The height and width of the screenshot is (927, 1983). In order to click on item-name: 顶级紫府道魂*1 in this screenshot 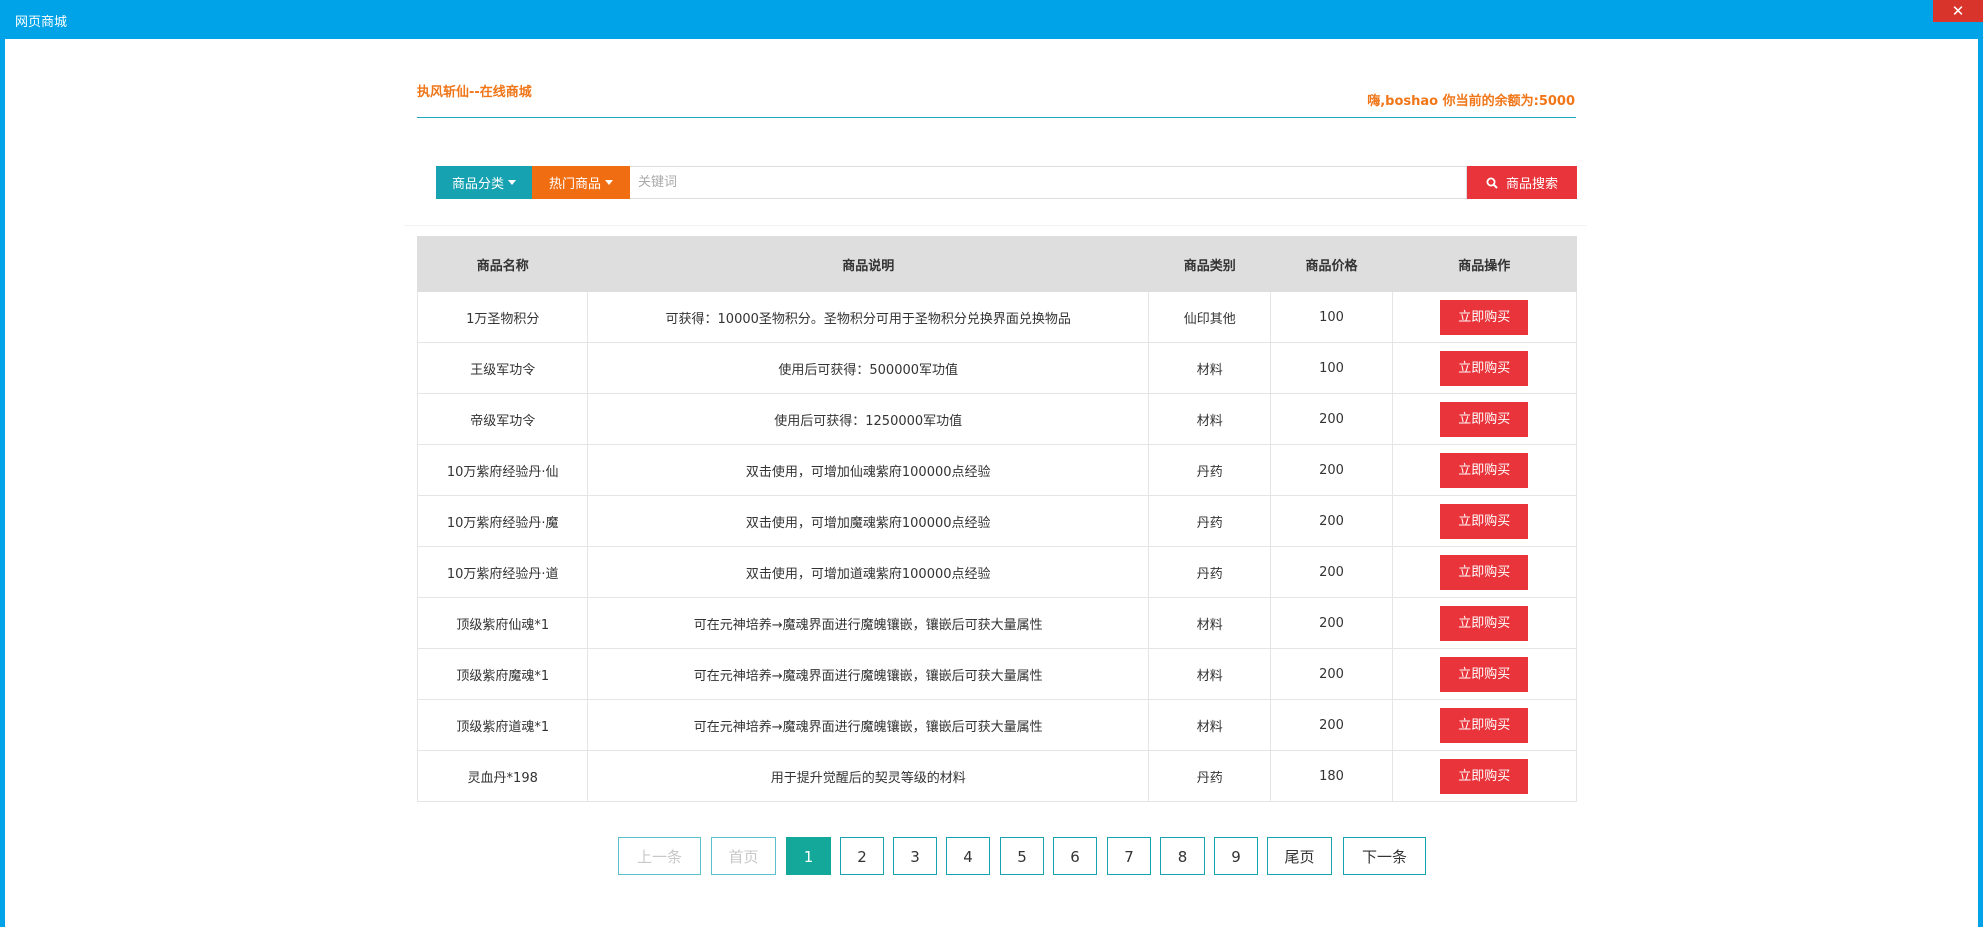, I will do `click(502, 725)`.